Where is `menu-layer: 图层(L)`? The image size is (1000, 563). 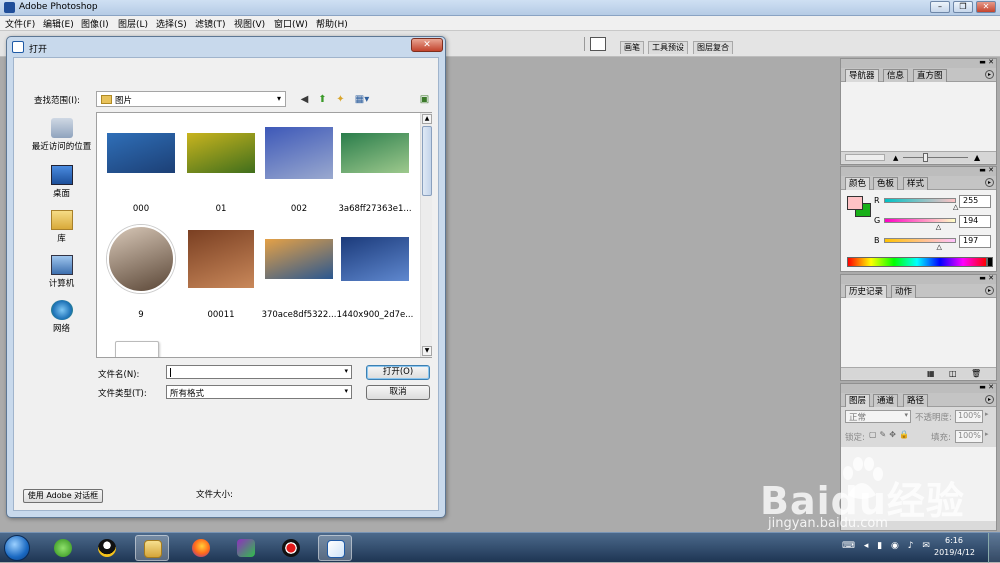
menu-layer: 图层(L) is located at coordinates (133, 23).